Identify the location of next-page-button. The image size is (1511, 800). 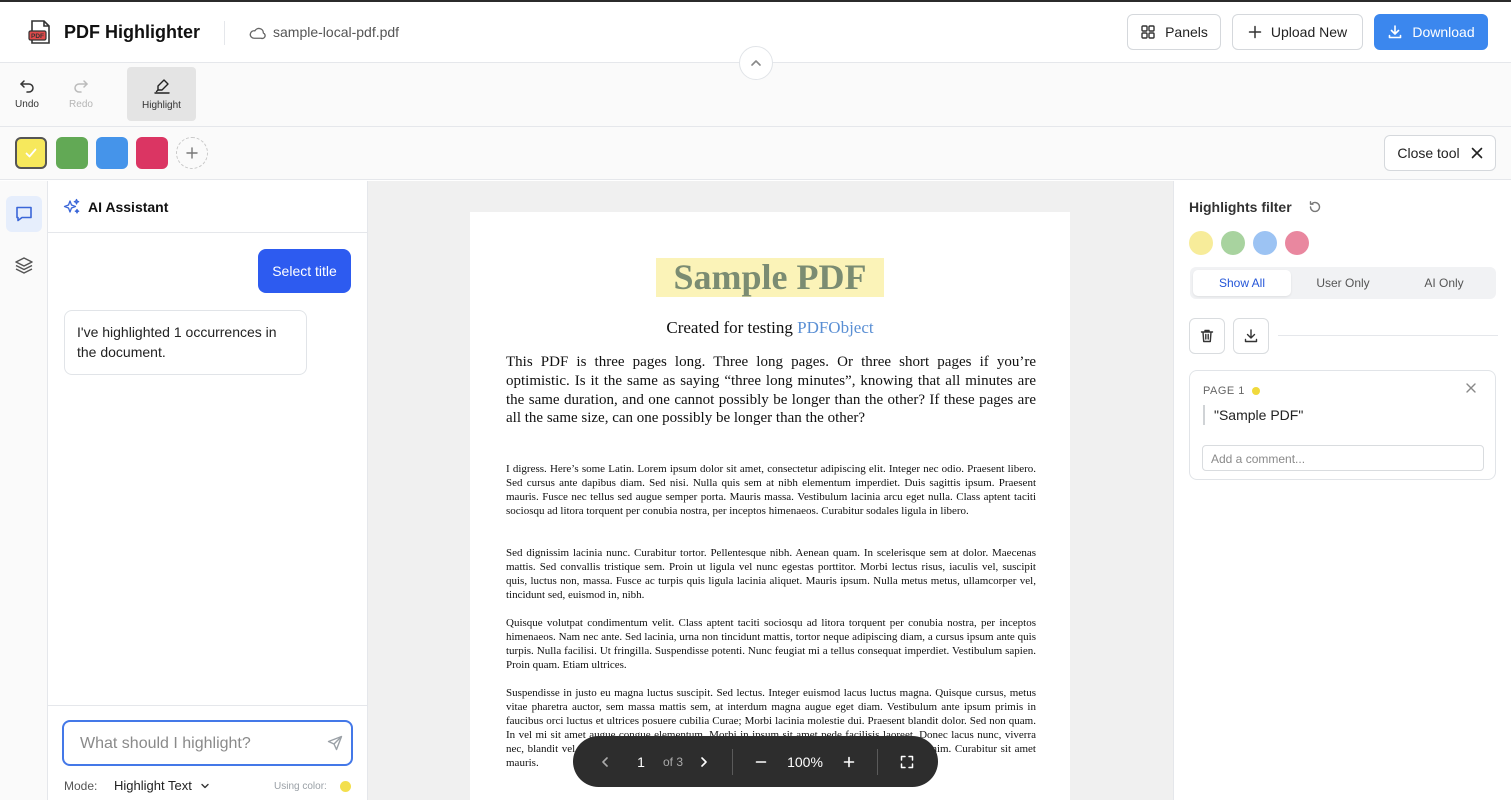
(704, 761).